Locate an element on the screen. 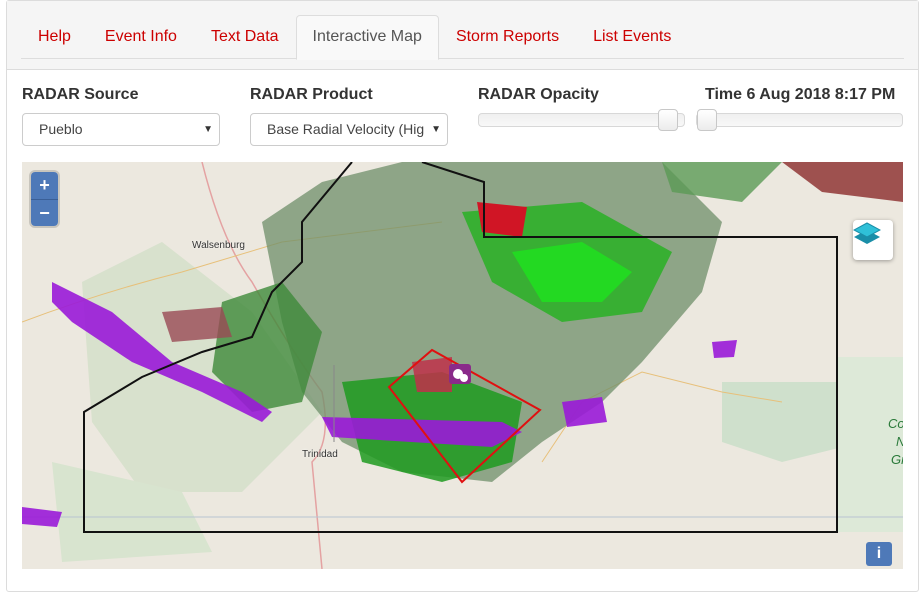 The height and width of the screenshot is (599, 922). radar-opacity-handle is located at coordinates (668, 120).